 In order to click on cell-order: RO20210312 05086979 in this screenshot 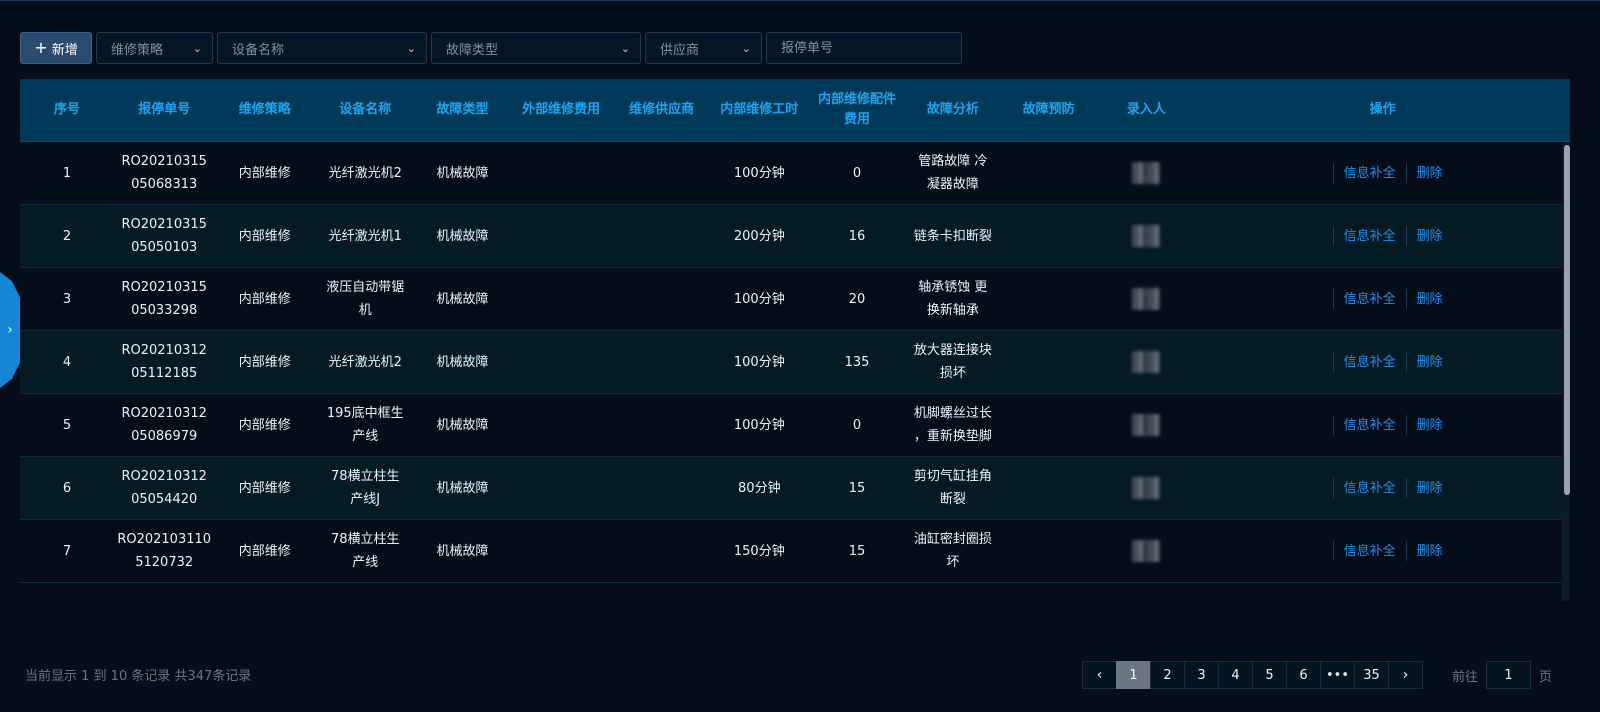, I will do `click(164, 425)`.